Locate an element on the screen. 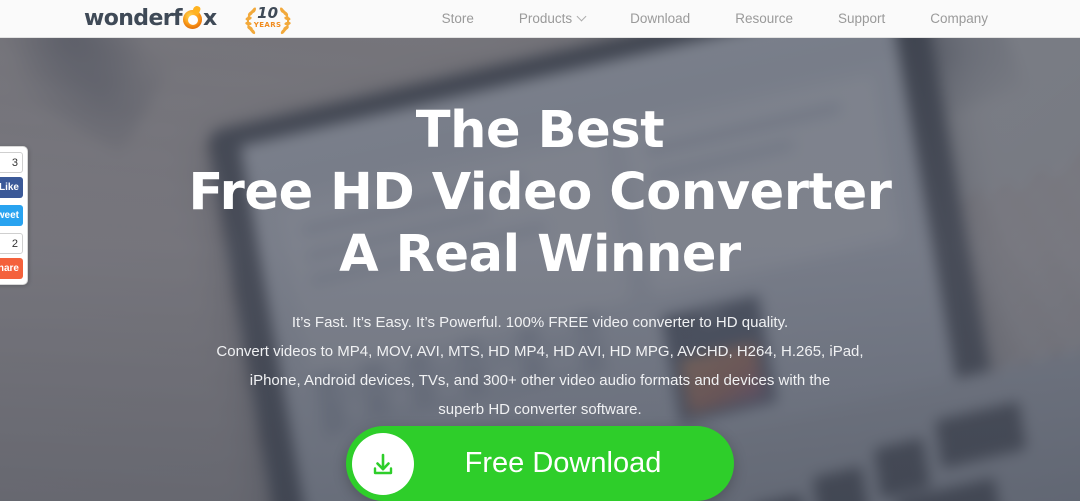  nav-item-store: Store is located at coordinates (458, 18).